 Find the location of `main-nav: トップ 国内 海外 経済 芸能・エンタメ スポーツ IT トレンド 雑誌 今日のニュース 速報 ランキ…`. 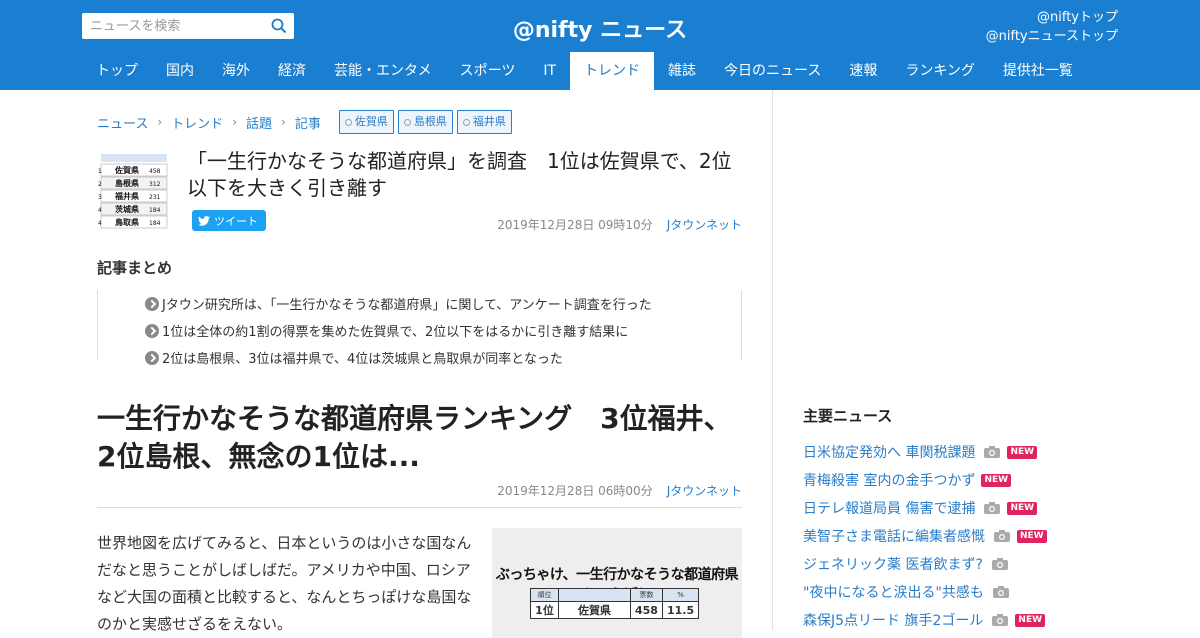

main-nav: トップ 国内 海外 経済 芸能・エンタメ スポーツ IT トレンド 雑誌 今日のニュース 速報 ランキ… is located at coordinates (584, 71).